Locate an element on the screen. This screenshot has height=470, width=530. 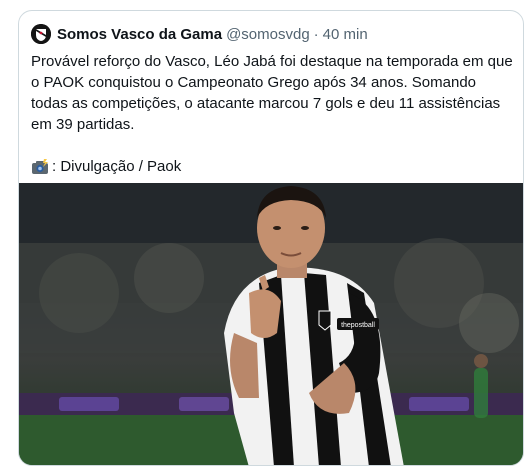
vasco-crest-icon is located at coordinates (41, 34).